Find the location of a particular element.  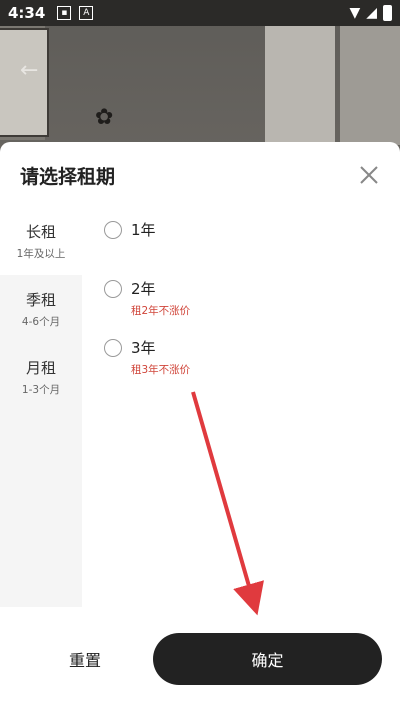

reset-button: 重置 is located at coordinates (85, 659).